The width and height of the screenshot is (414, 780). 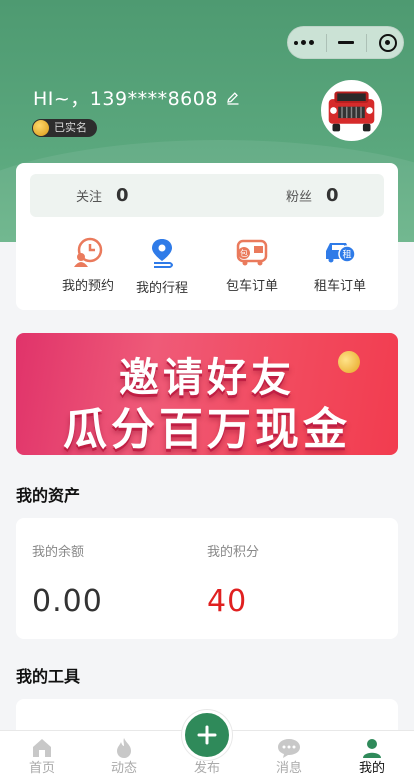 What do you see at coordinates (70, 127) in the screenshot?
I see `verified-label: 已实名` at bounding box center [70, 127].